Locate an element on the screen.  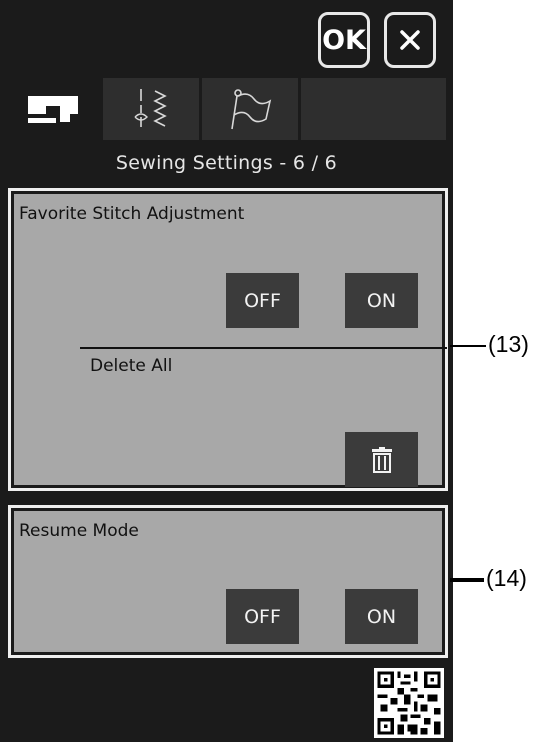
resume-mode-on-button: ON is located at coordinates (381, 616).